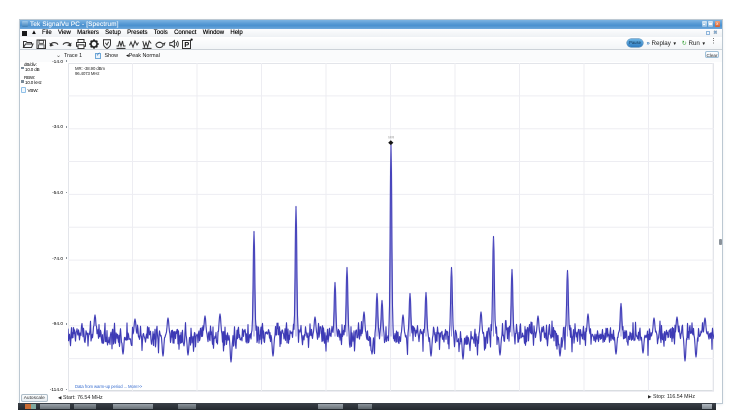  What do you see at coordinates (186, 44) in the screenshot?
I see `svg-text: P` at bounding box center [186, 44].